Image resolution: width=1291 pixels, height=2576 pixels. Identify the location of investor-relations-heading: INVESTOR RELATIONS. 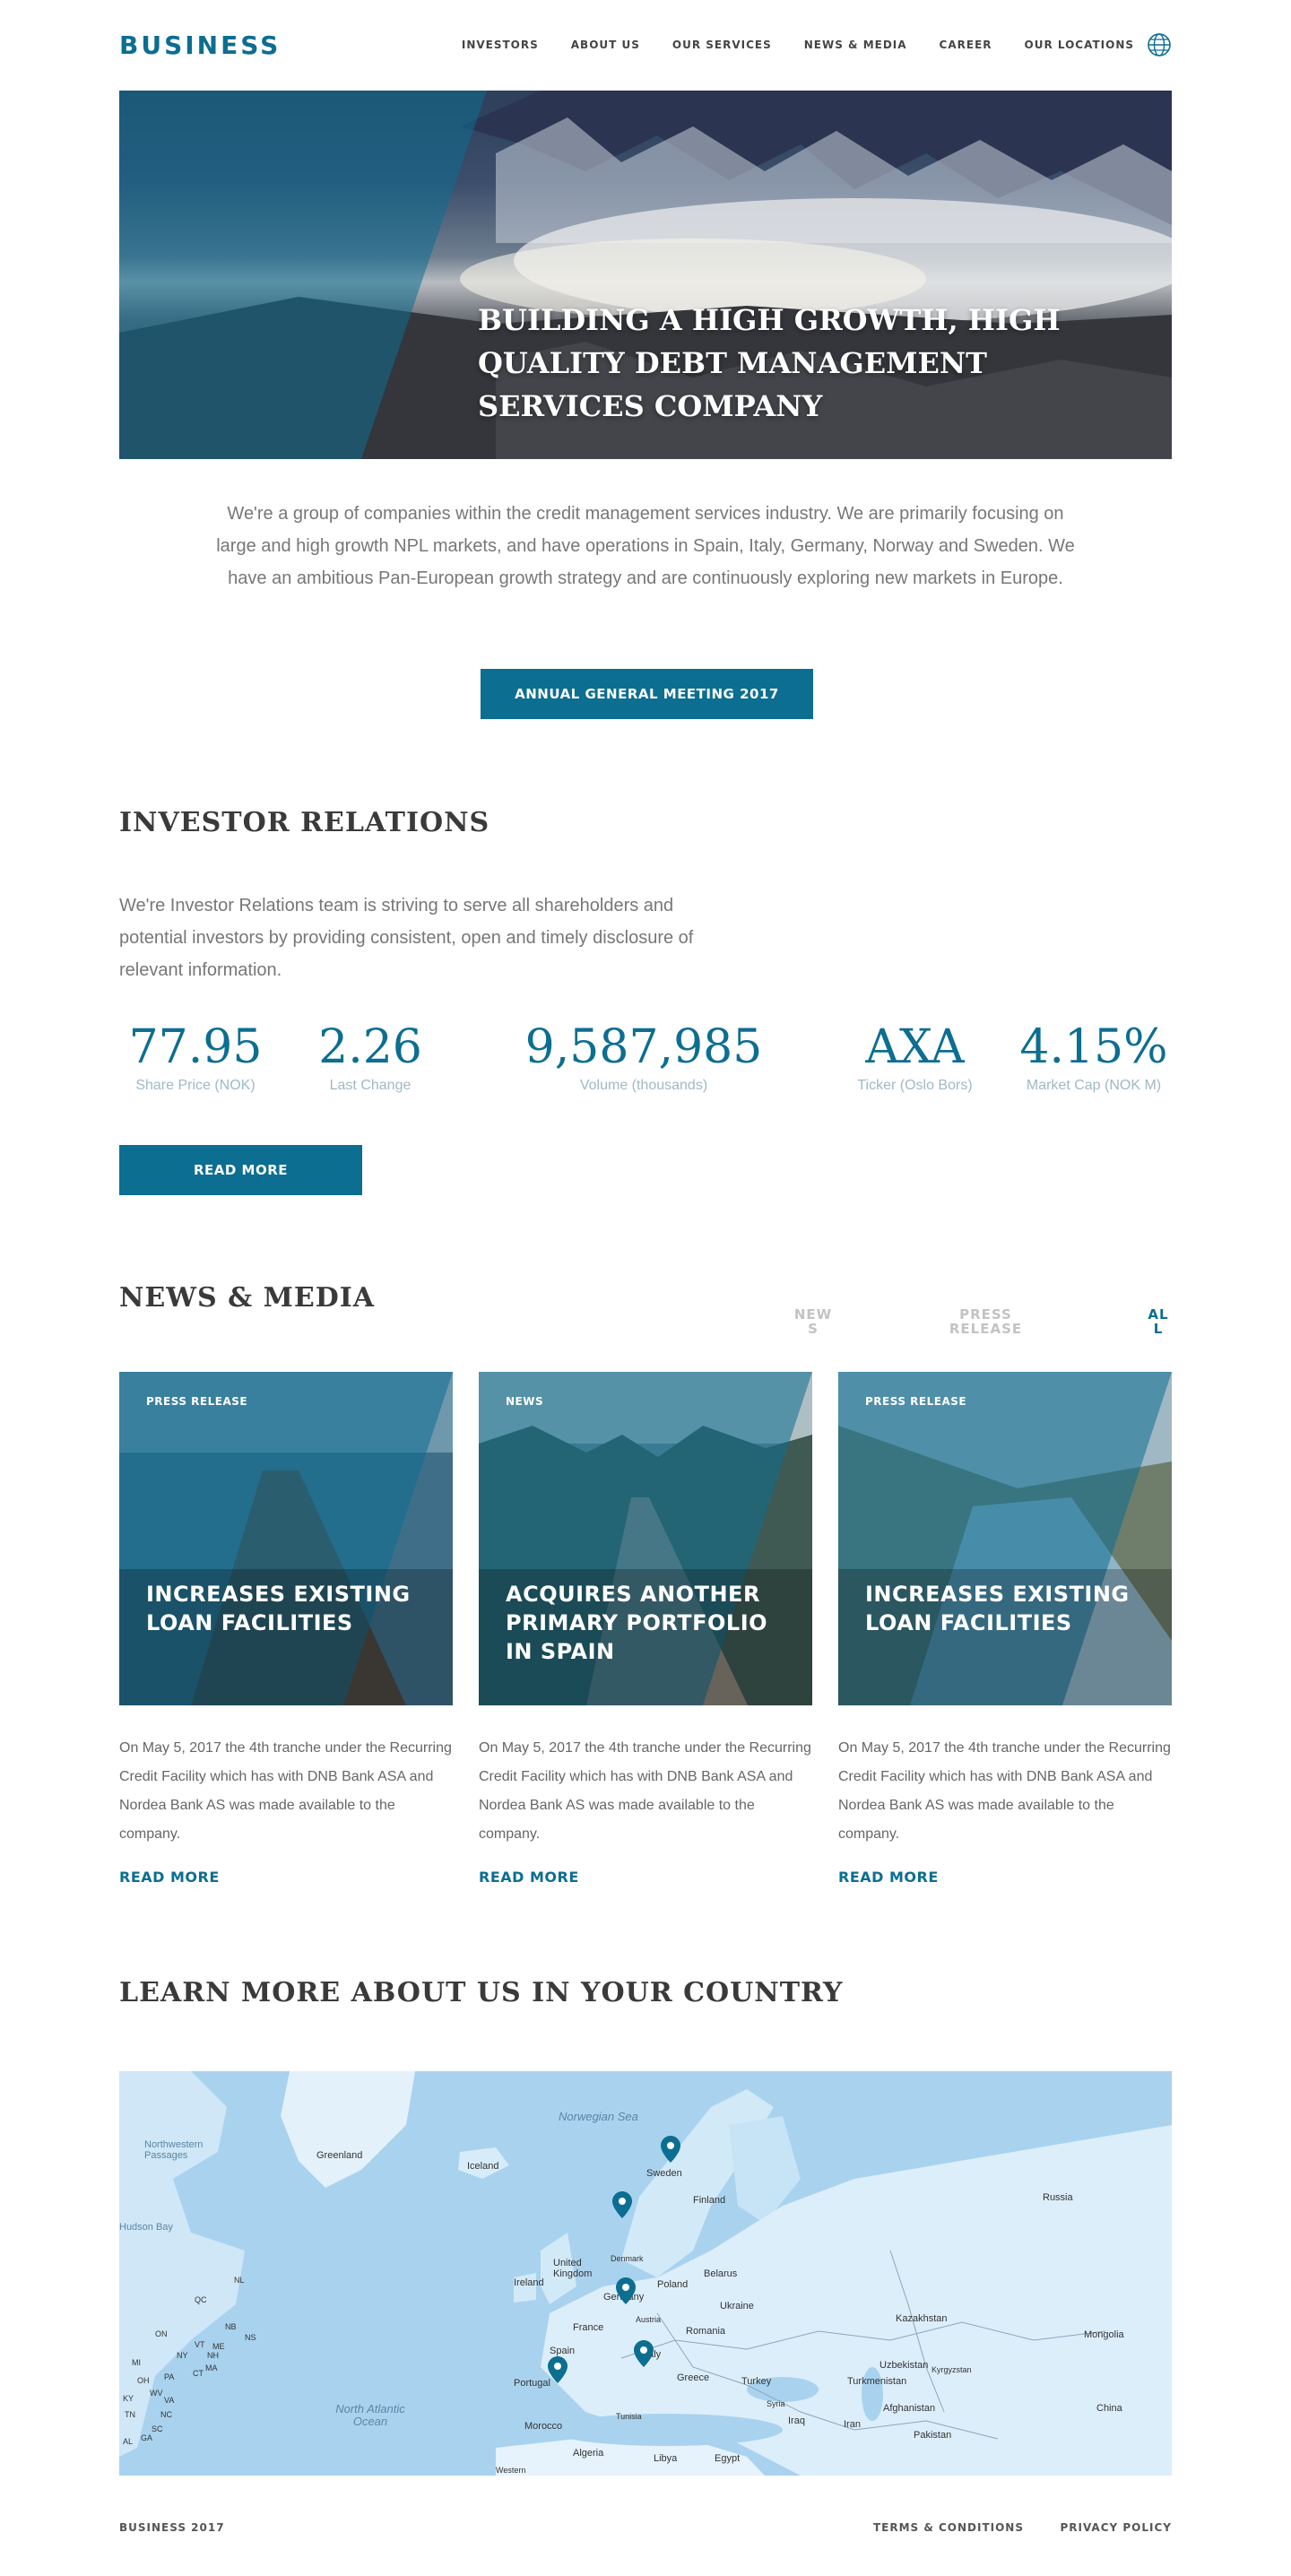
(305, 822).